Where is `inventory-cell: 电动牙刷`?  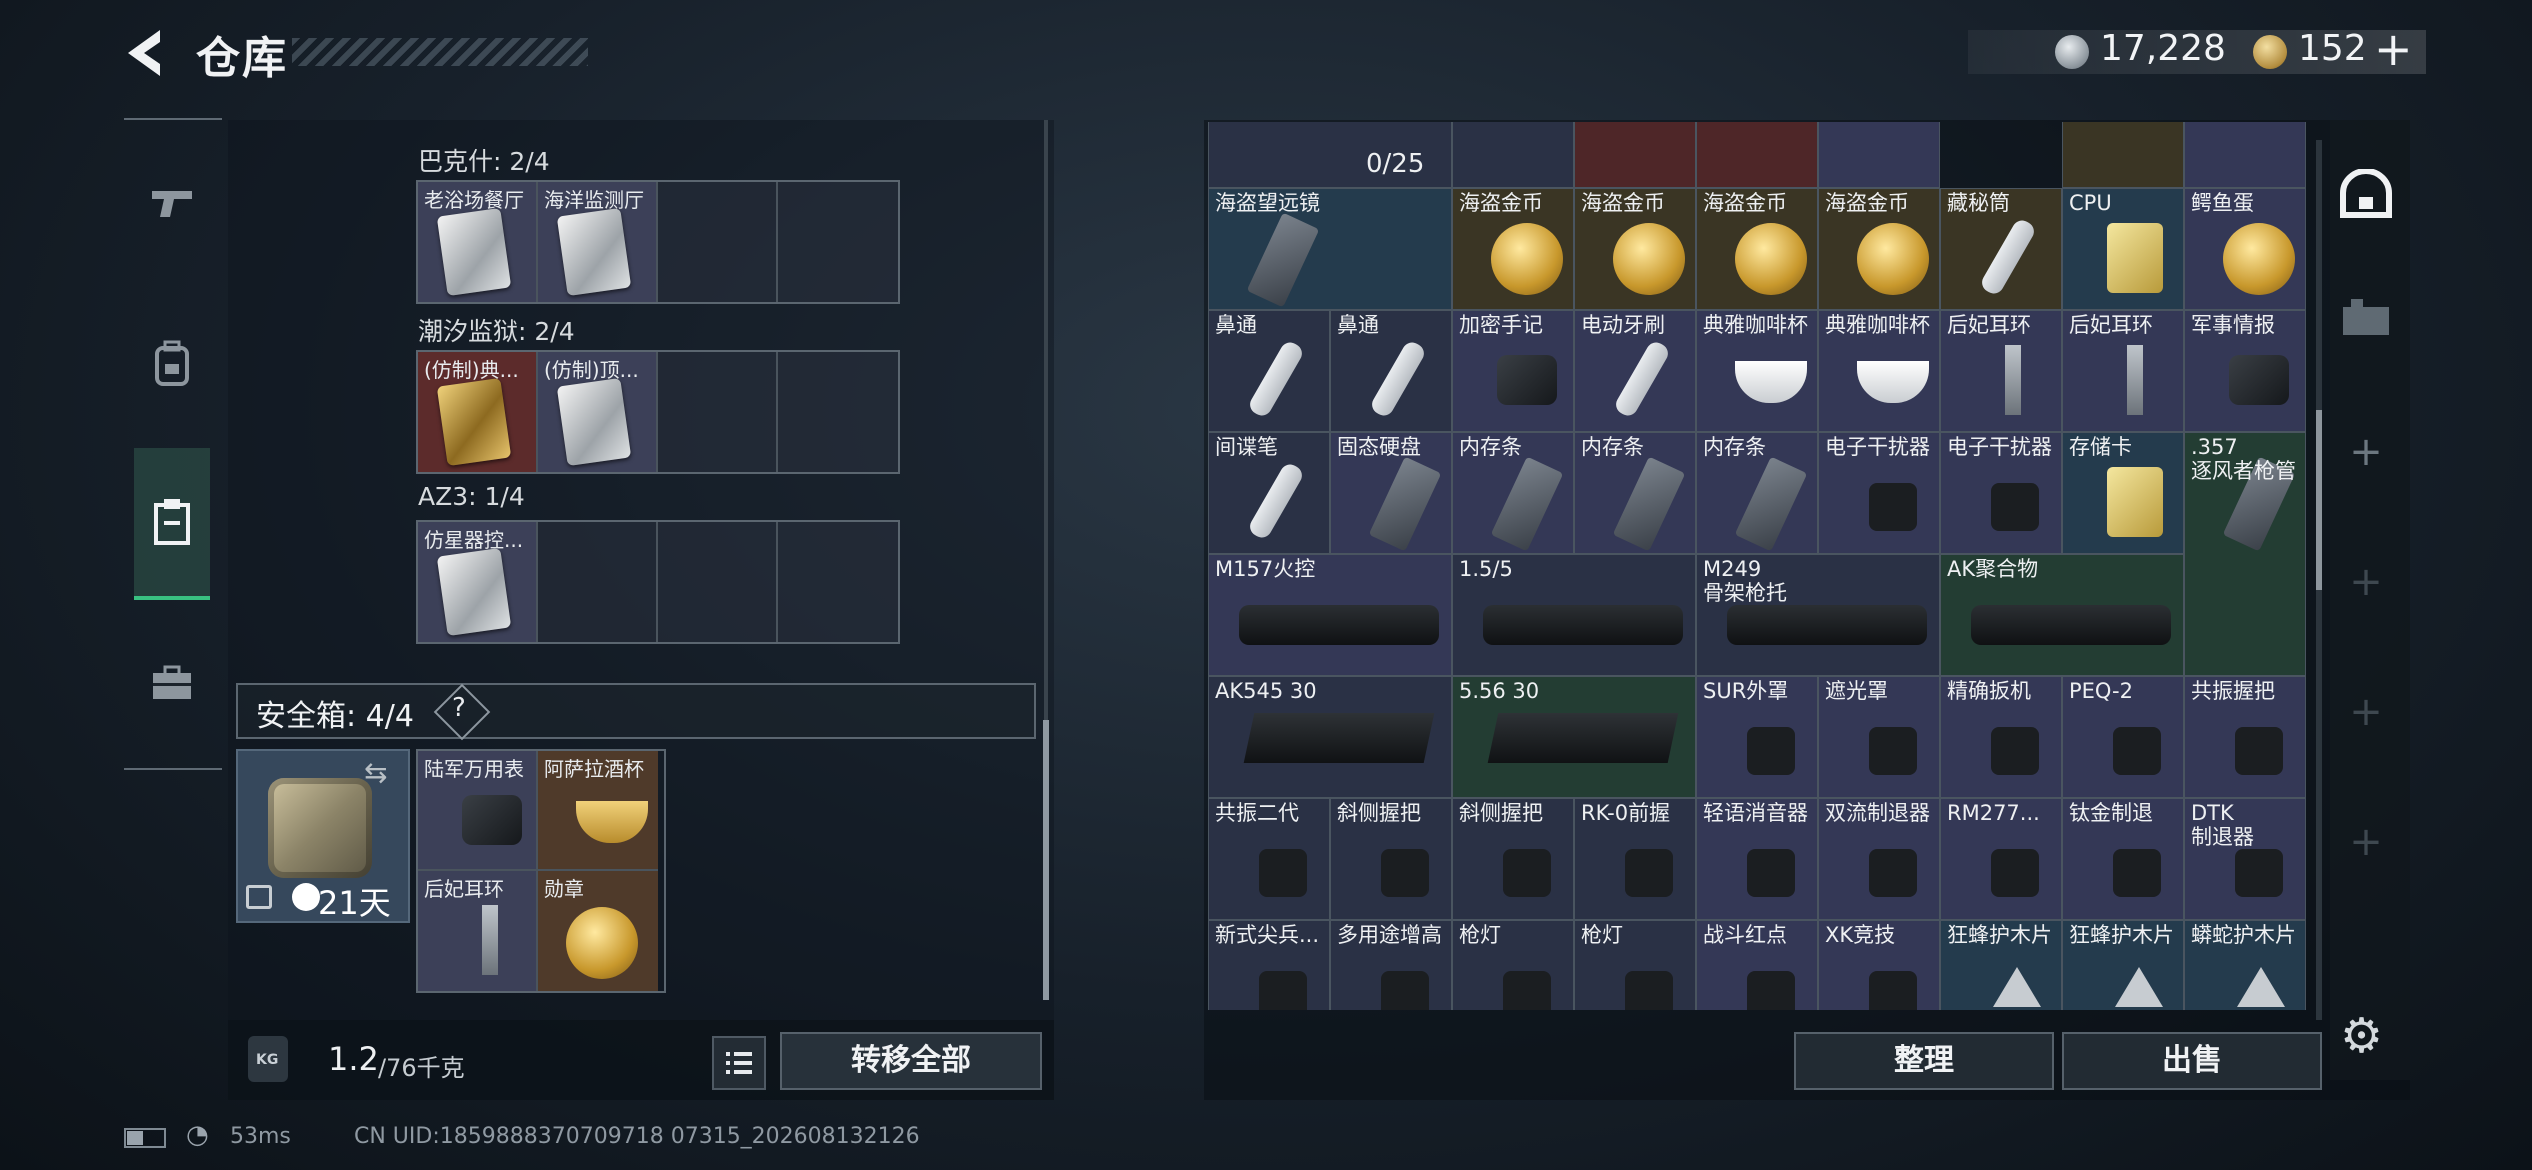
inventory-cell: 电动牙刷 is located at coordinates (1635, 371).